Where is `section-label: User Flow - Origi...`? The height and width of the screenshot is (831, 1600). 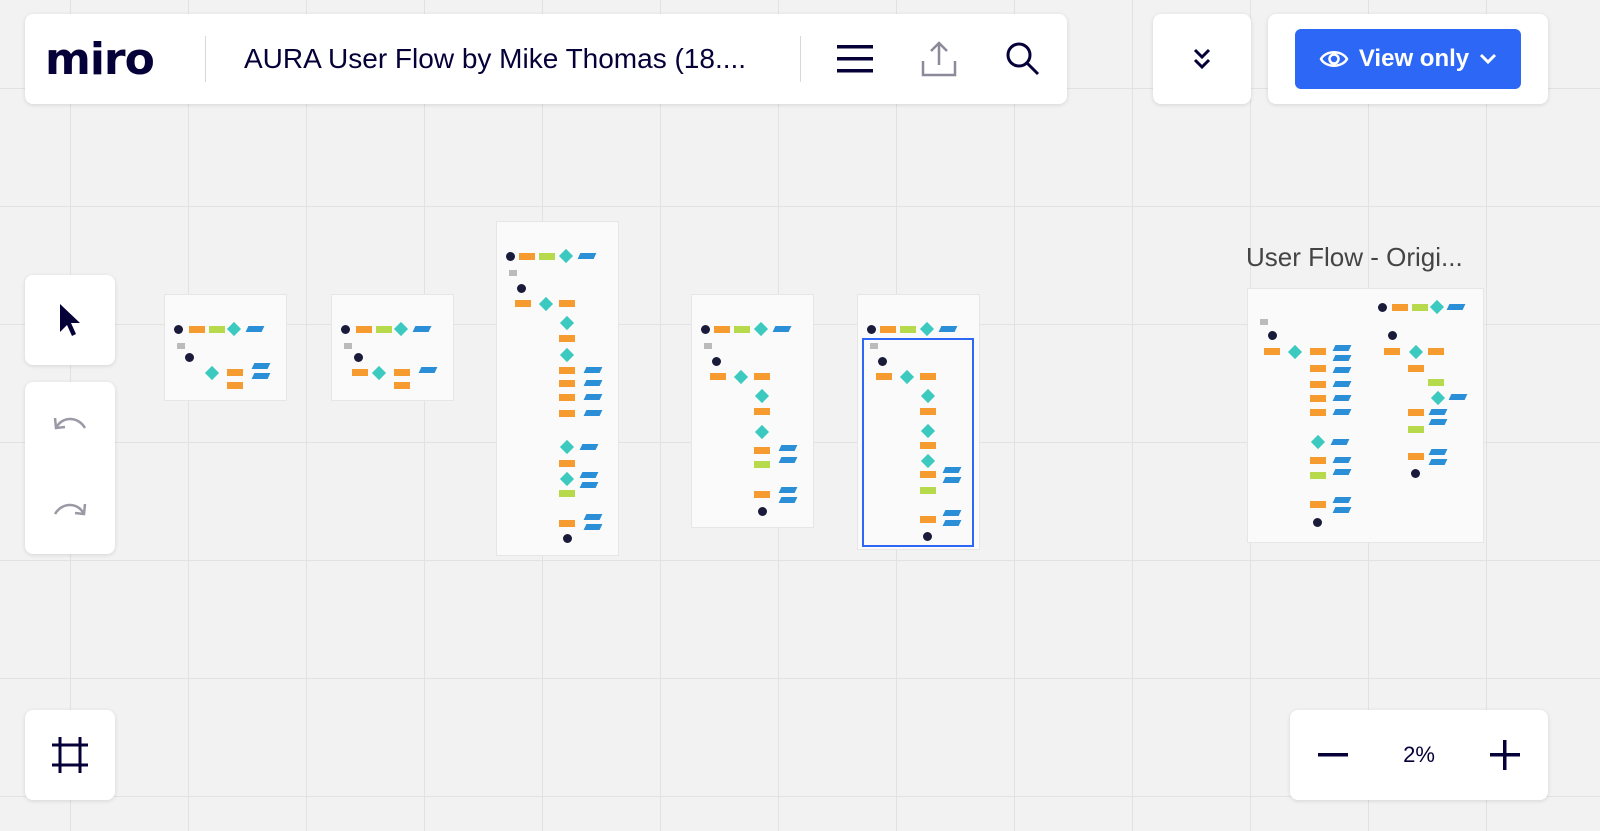
section-label: User Flow - Origi... is located at coordinates (1354, 257).